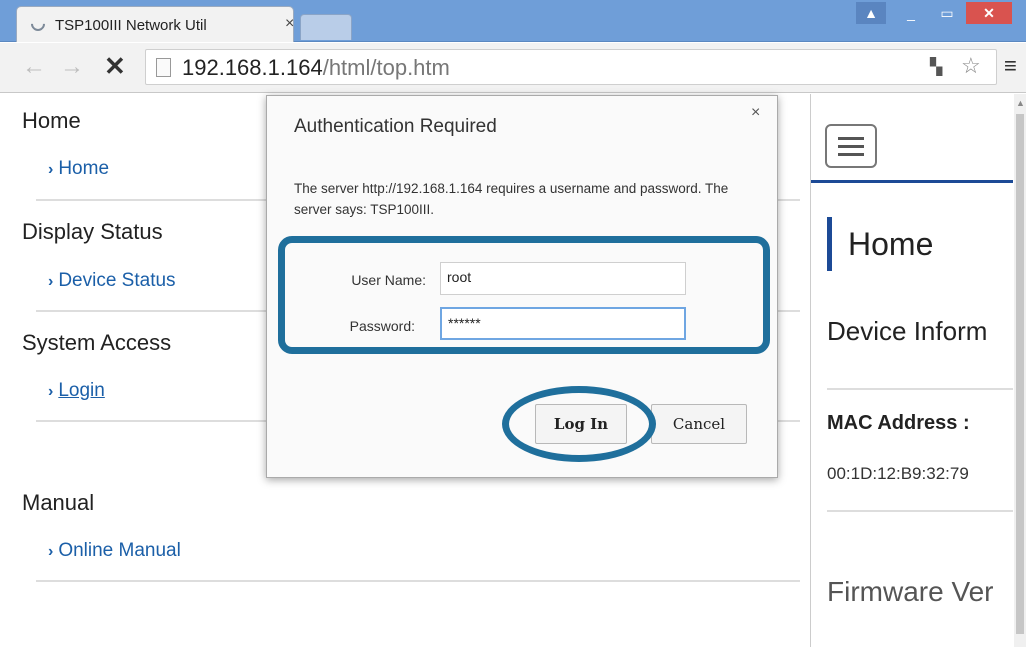 The height and width of the screenshot is (647, 1026). I want to click on url-input: 192.168.1.164/html/top.htm ▚ ☆, so click(571, 67).